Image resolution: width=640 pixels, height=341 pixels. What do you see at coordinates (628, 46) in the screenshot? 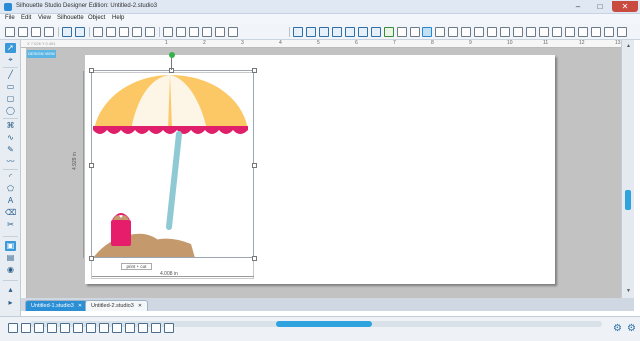
I see `scroll-up-icon: ▲` at bounding box center [628, 46].